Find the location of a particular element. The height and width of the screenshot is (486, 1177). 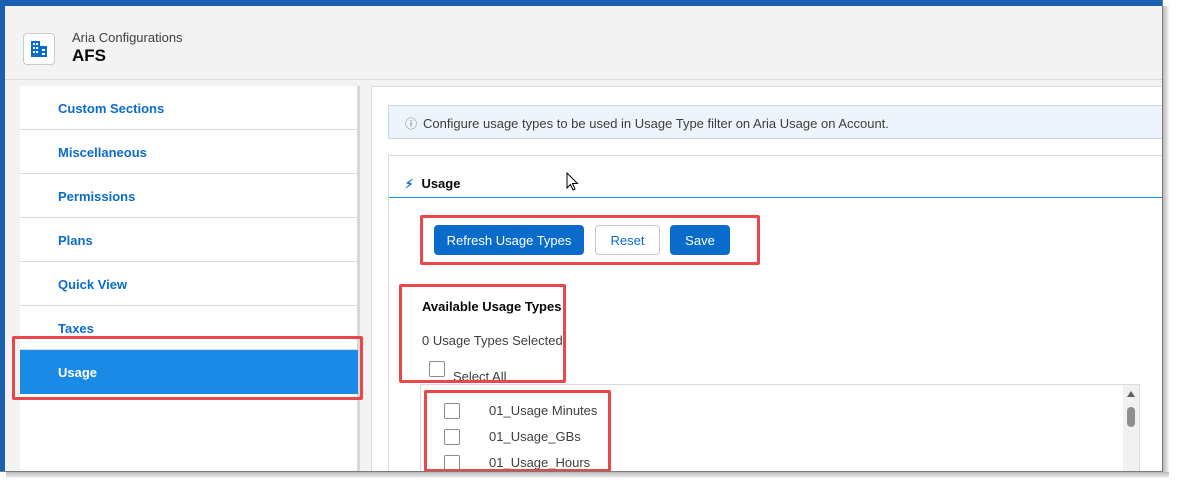

info-icon: ⓘ is located at coordinates (411, 124).